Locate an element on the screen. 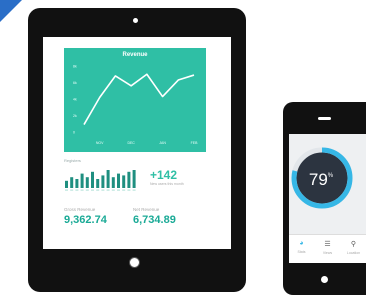 This screenshot has width=366, height=295. x-tick-label: FEB is located at coordinates (194, 143).